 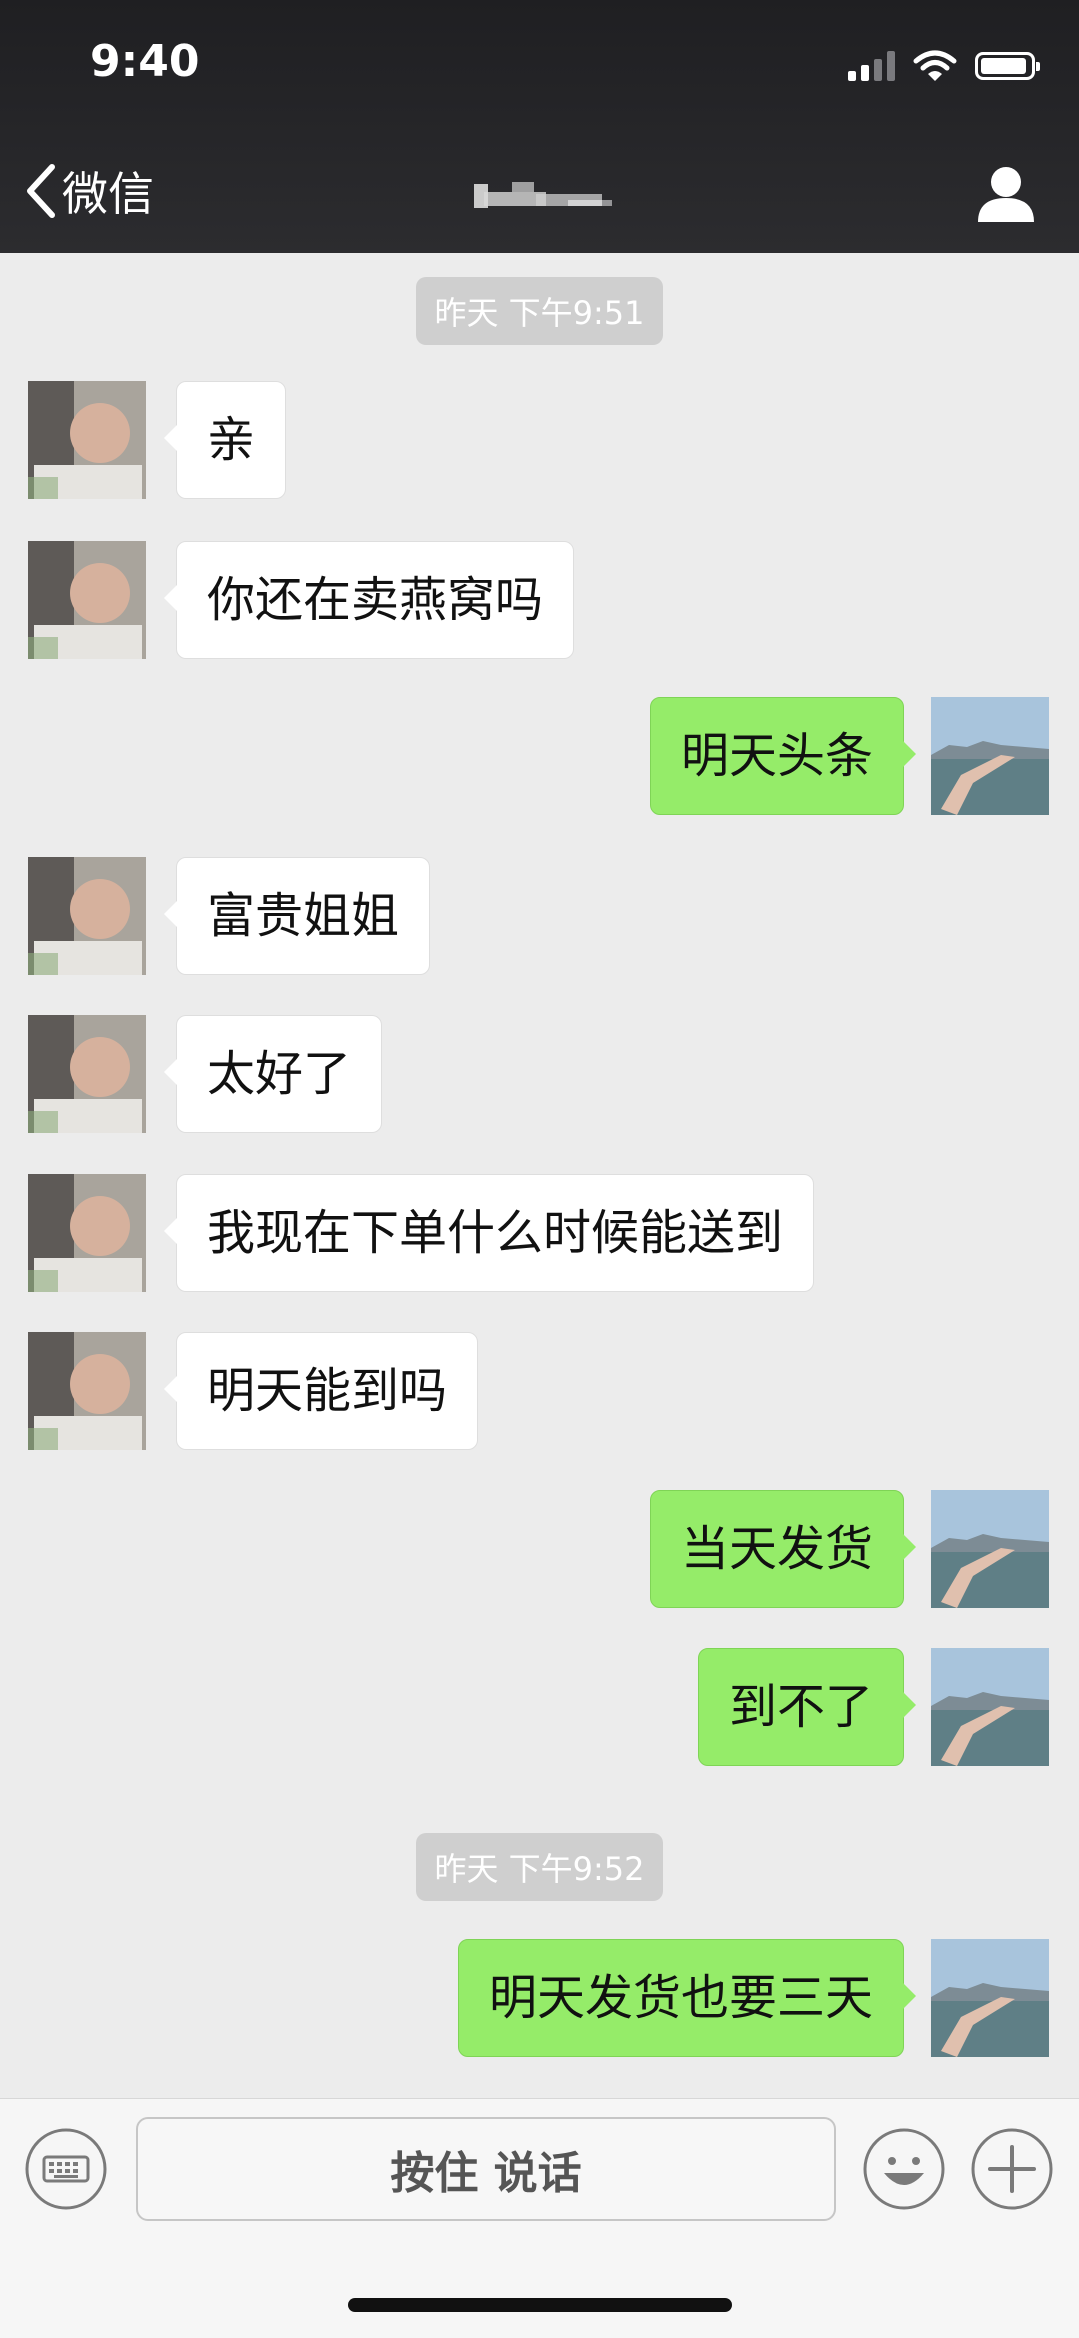 I want to click on timestamp-text: 昨天 下午9:51, so click(x=539, y=311).